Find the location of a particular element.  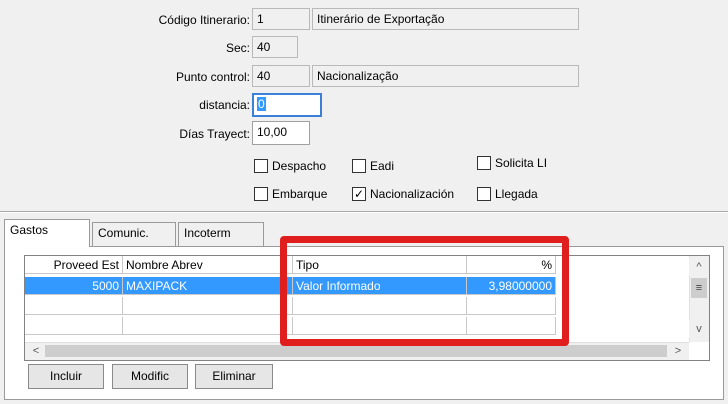

scroll-thumb-grip-icon: ≡ is located at coordinates (699, 288).